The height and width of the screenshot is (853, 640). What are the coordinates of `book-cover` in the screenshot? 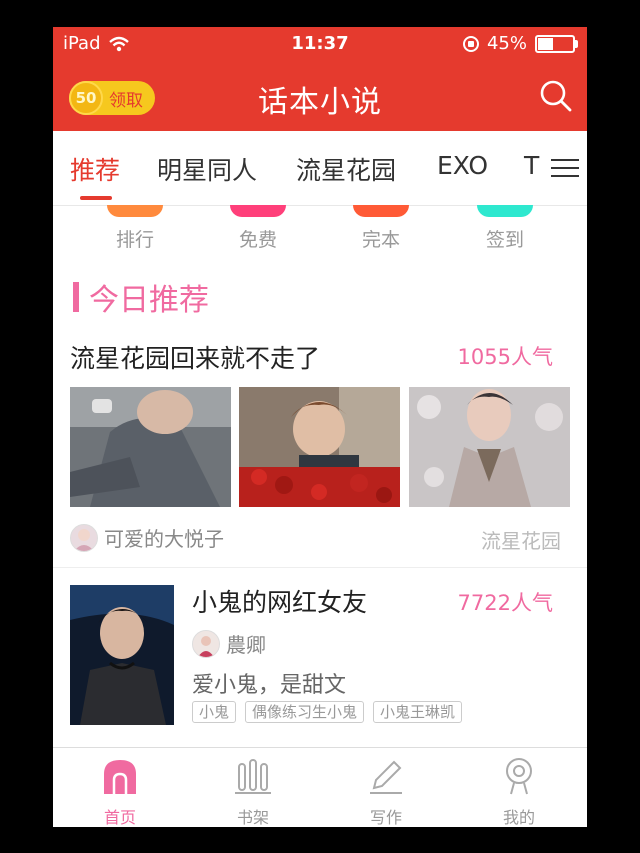 It's located at (122, 655).